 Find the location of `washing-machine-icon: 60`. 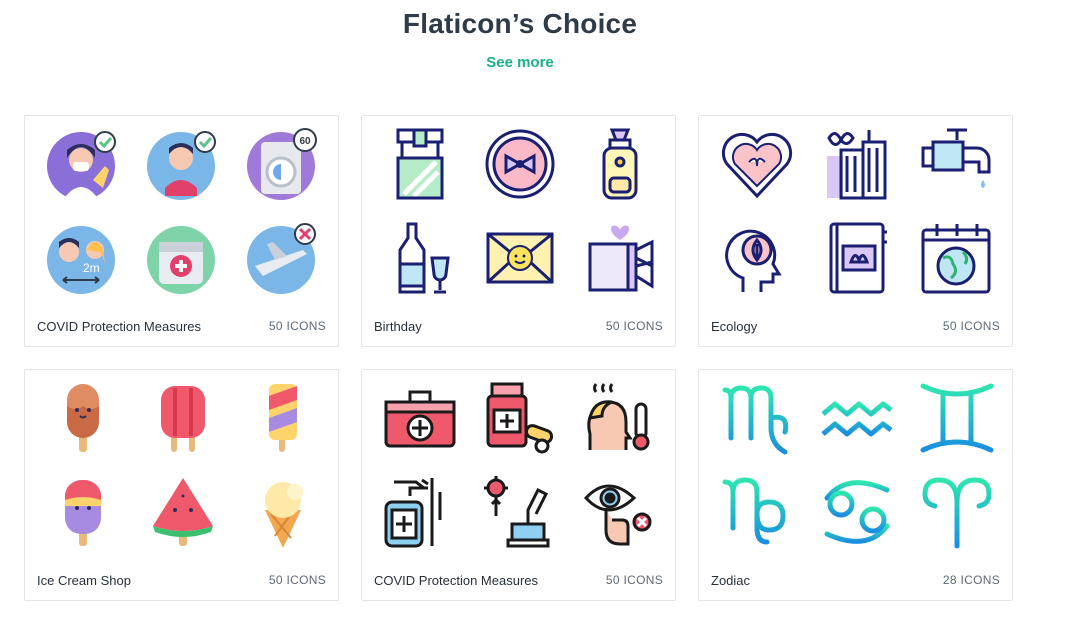

washing-machine-icon: 60 is located at coordinates (283, 164).